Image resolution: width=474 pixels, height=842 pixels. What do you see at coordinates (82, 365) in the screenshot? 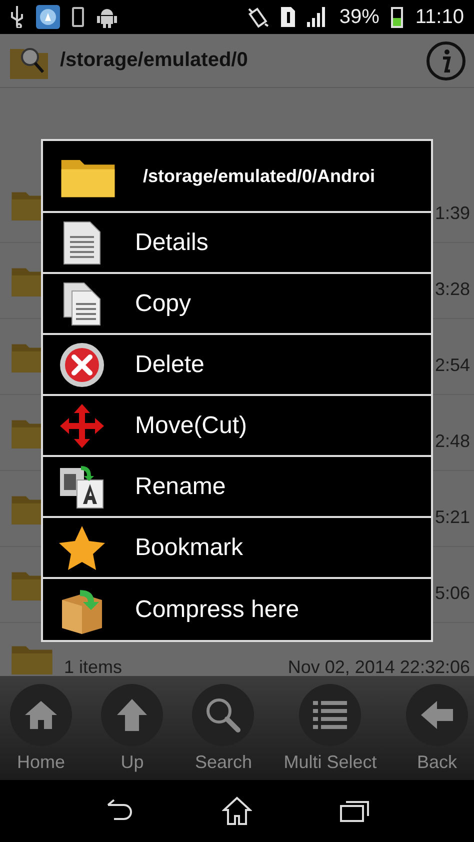
I see `delete-icon` at bounding box center [82, 365].